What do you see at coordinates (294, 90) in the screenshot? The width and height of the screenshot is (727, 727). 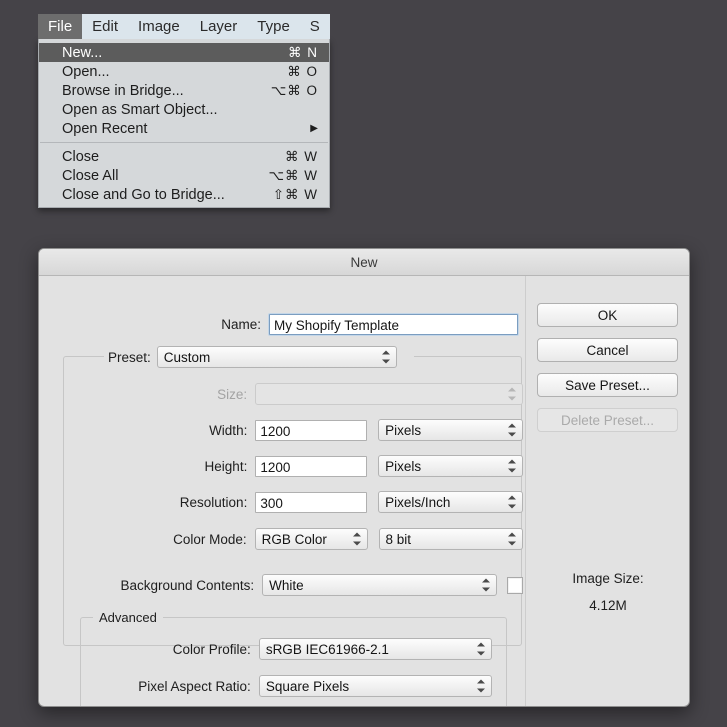 I see `menu-item-shortcut: ⌥⌘ O` at bounding box center [294, 90].